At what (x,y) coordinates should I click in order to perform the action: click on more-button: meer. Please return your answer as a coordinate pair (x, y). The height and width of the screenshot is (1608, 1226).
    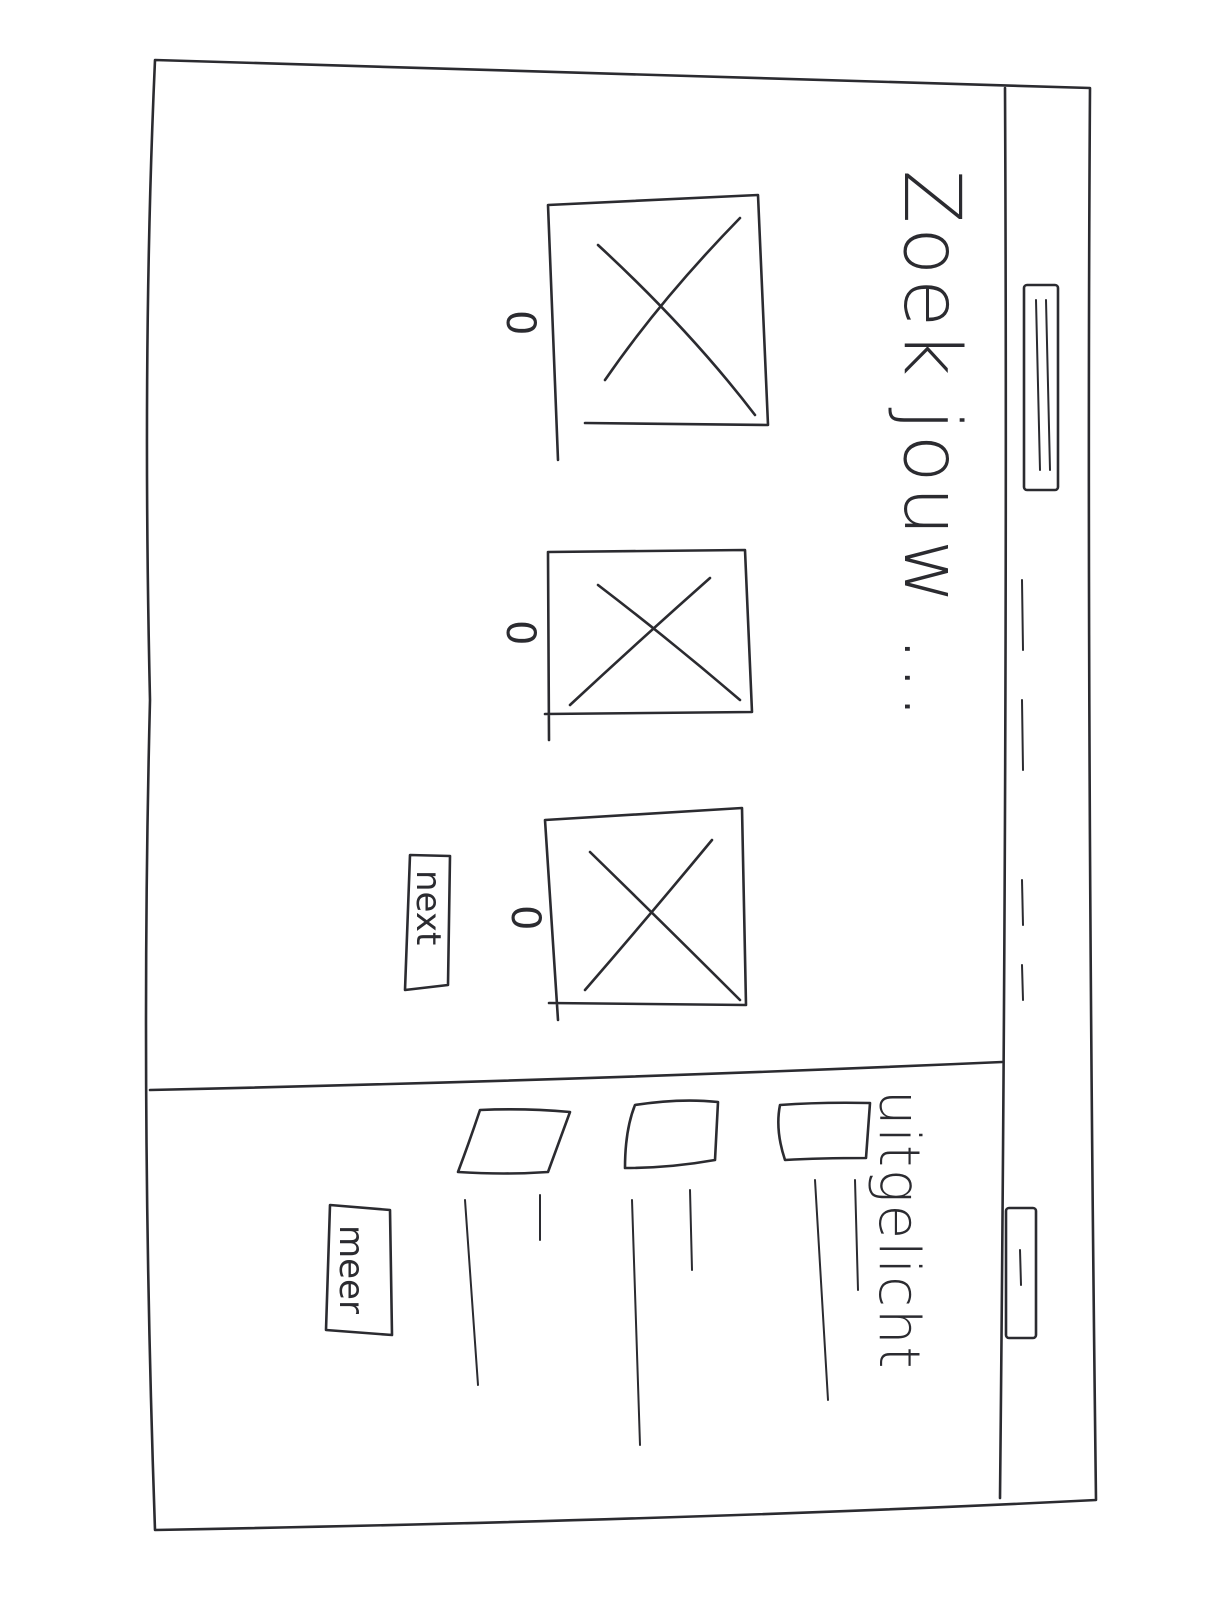
    Looking at the image, I should click on (359, 1270).